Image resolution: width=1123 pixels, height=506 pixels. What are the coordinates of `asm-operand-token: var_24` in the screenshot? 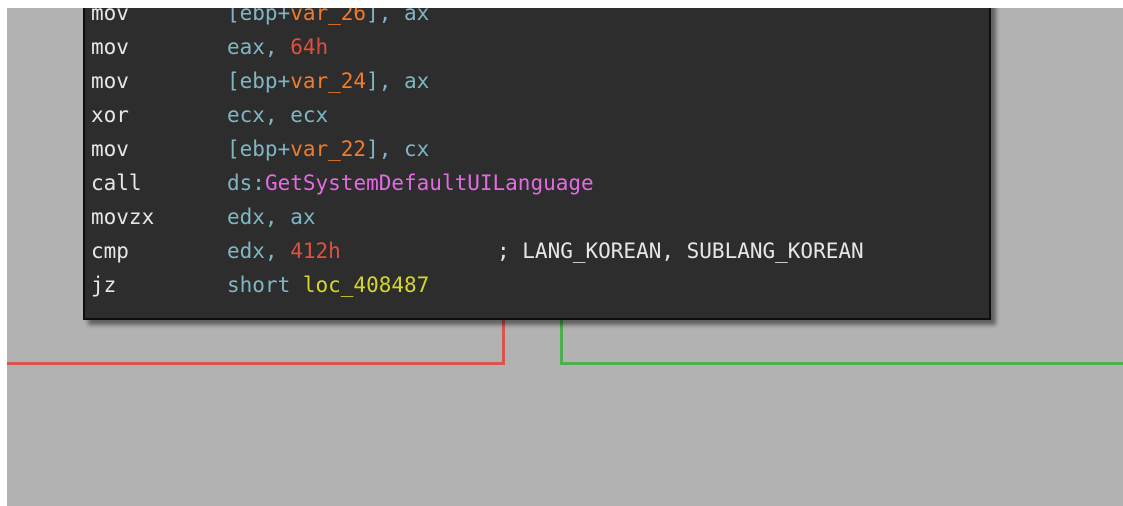 It's located at (328, 81).